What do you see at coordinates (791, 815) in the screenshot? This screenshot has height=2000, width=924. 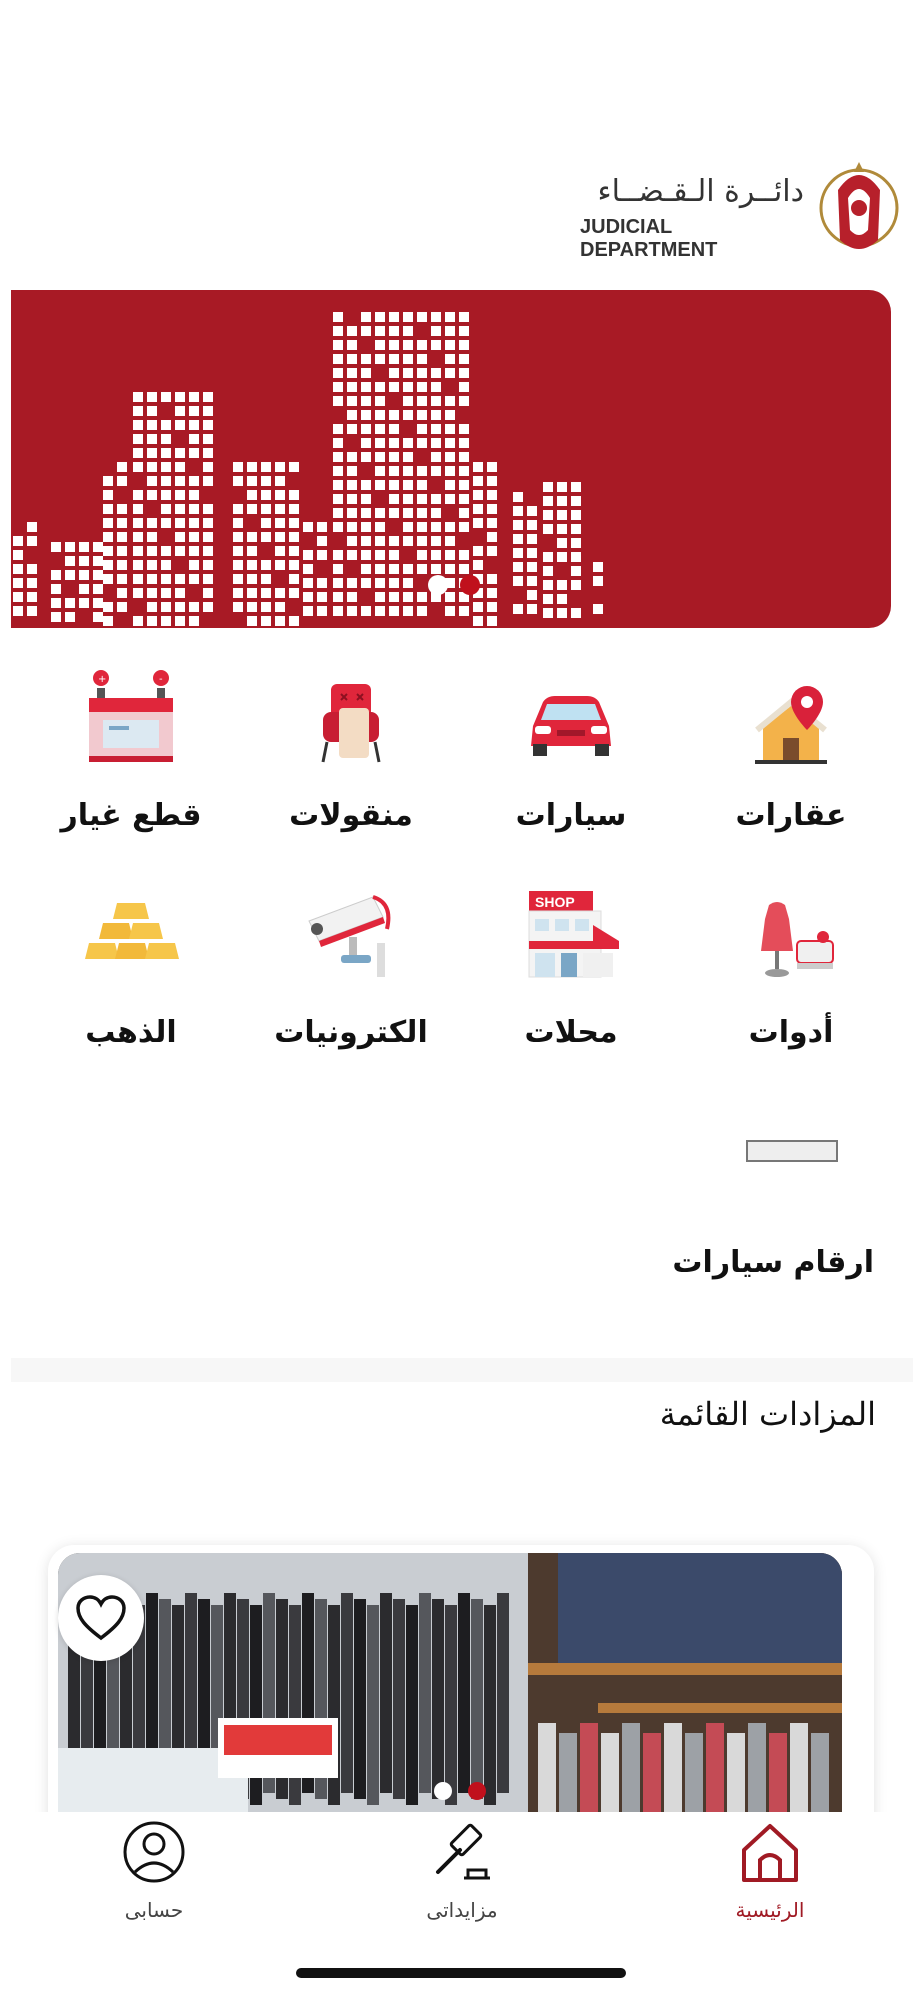 I see `category-label: عقارات` at bounding box center [791, 815].